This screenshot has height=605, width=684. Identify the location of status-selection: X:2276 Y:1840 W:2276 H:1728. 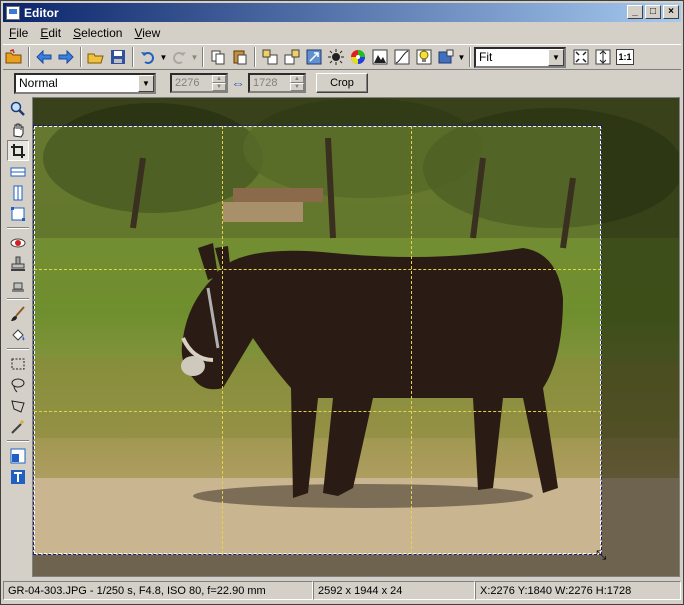
(578, 590).